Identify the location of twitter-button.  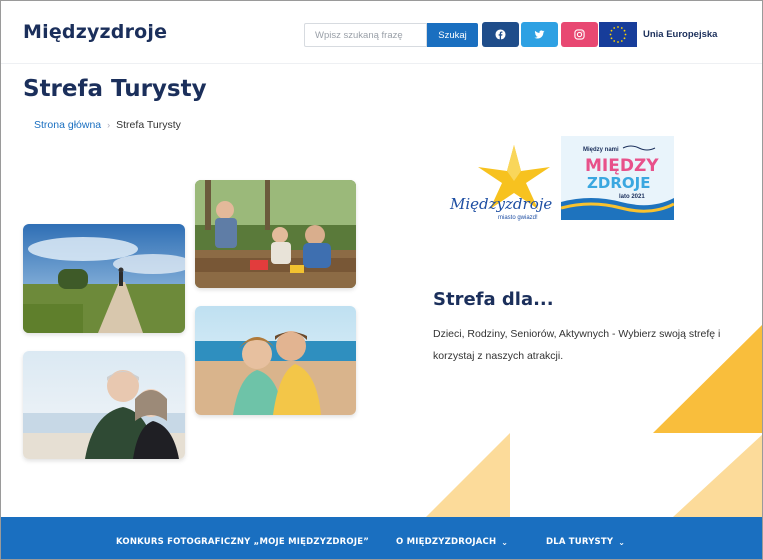
(539, 34).